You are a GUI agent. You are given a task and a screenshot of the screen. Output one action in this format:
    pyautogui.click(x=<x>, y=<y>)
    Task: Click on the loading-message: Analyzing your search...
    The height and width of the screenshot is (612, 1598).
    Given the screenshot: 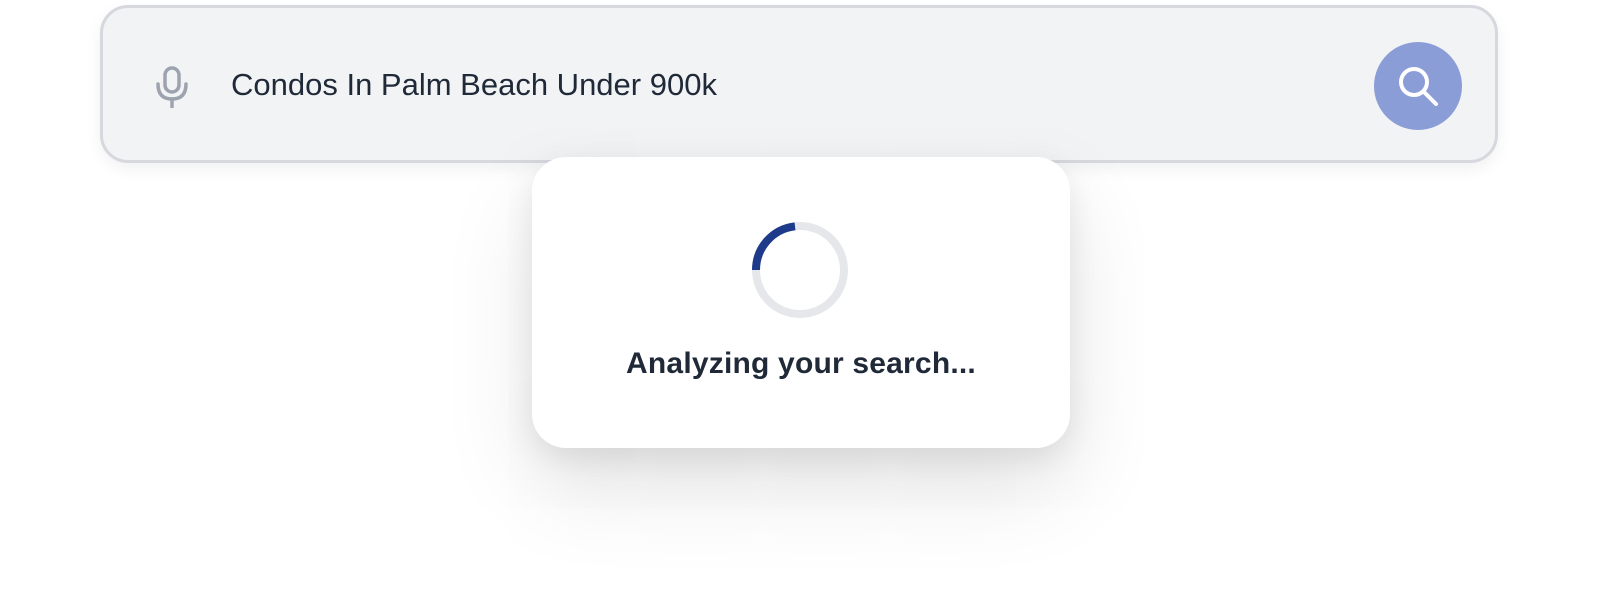 What is the action you would take?
    pyautogui.click(x=801, y=363)
    